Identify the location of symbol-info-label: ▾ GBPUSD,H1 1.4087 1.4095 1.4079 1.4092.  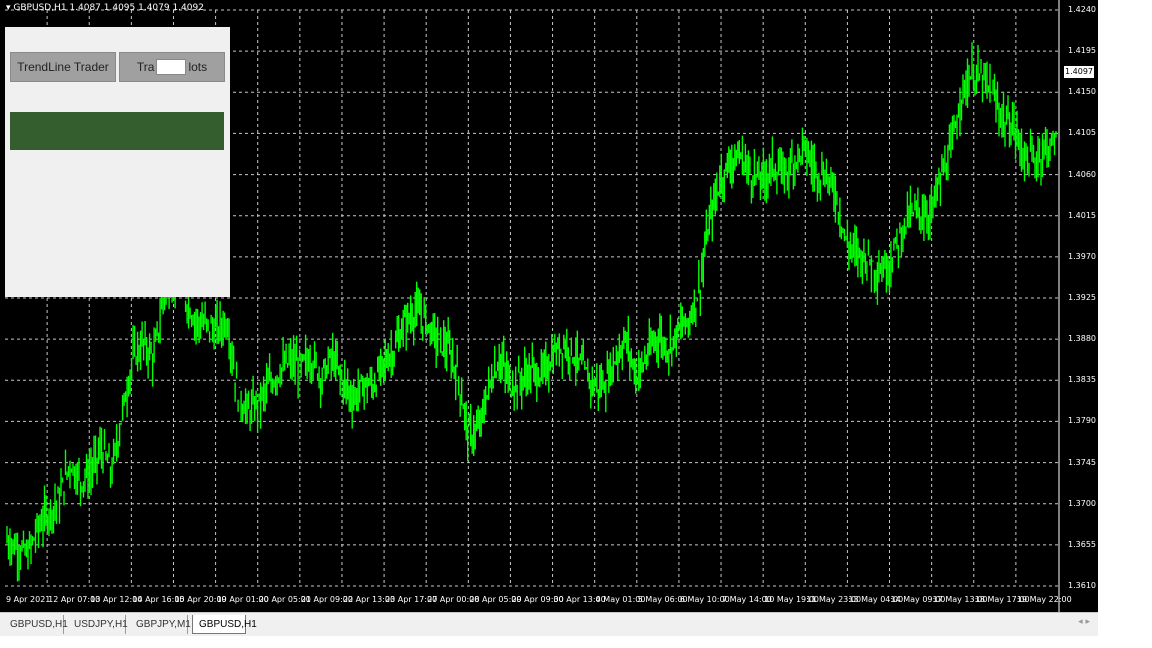
(105, 8).